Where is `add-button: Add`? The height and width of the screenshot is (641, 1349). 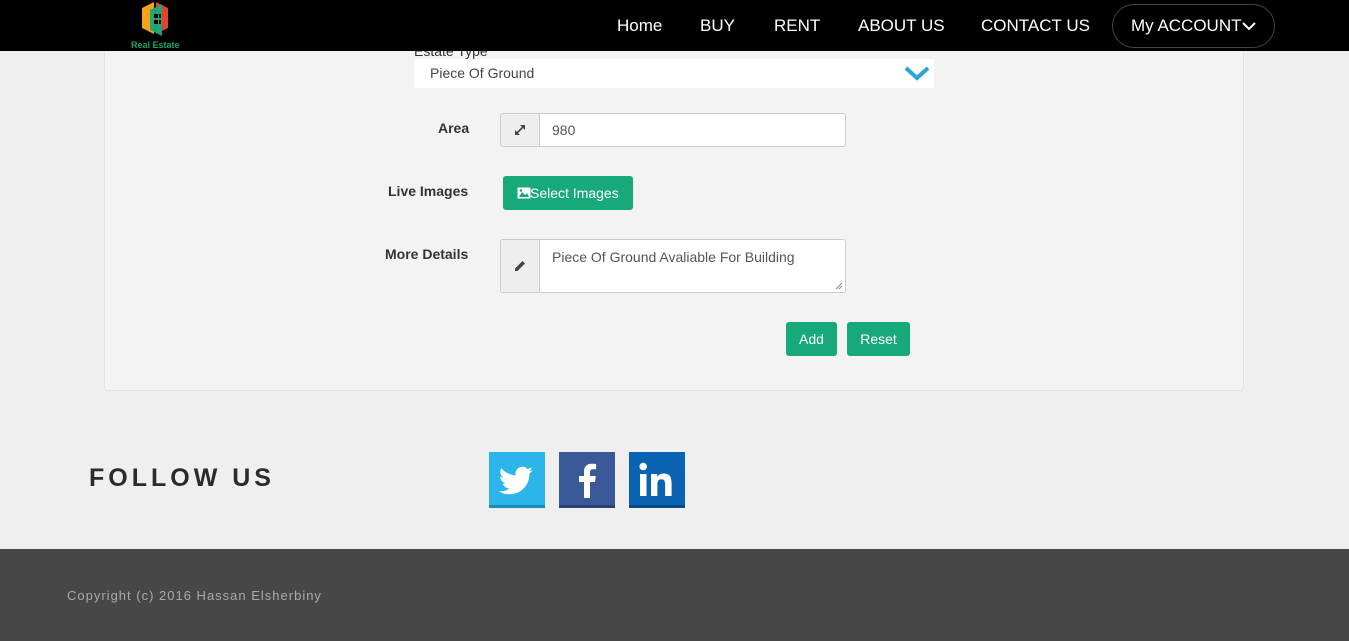
add-button: Add is located at coordinates (811, 339).